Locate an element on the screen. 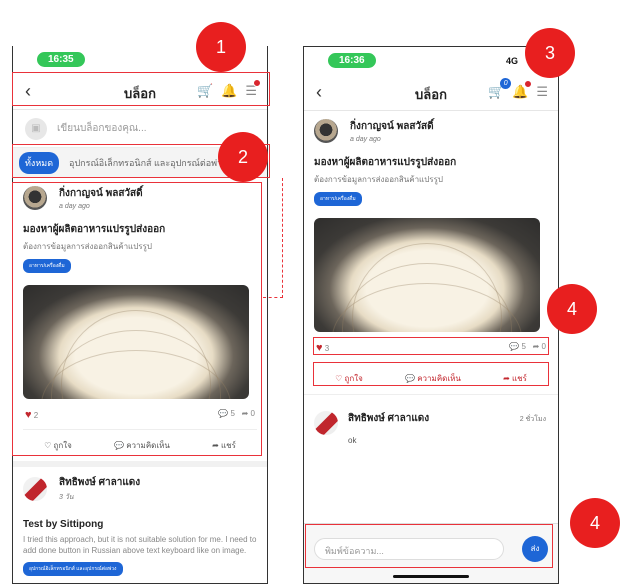 This screenshot has width=630, height=584. highlight-actions is located at coordinates (431, 374).